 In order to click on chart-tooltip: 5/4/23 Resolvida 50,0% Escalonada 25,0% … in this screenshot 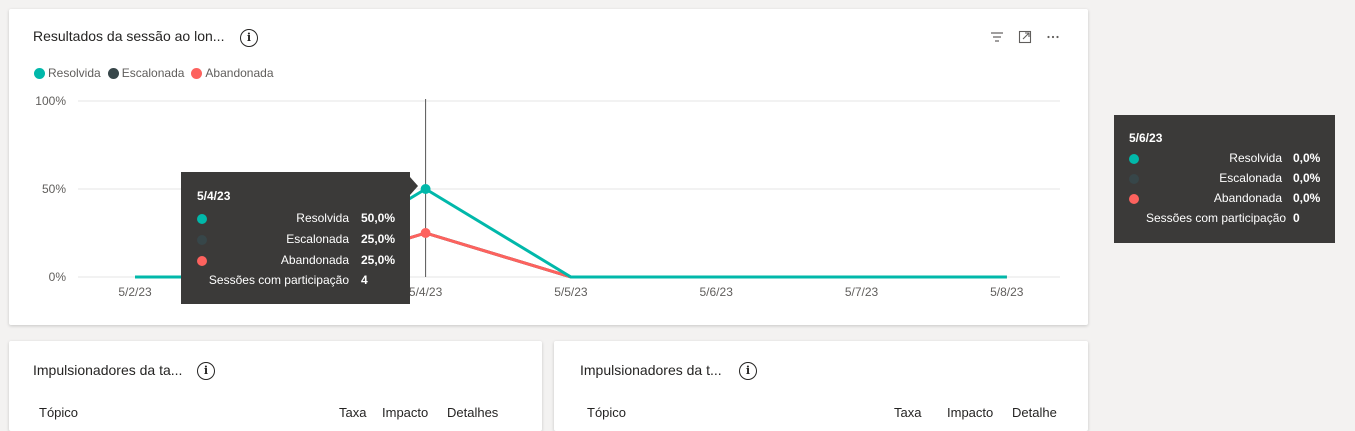, I will do `click(299, 238)`.